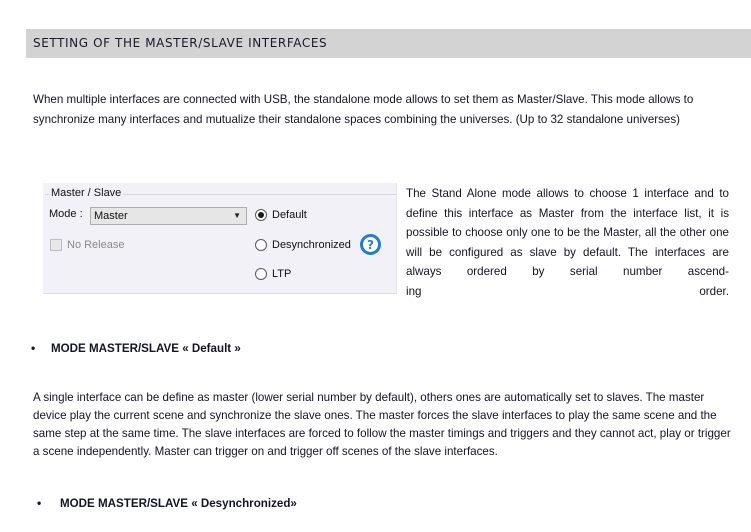  Describe the element at coordinates (237, 215) in the screenshot. I see `chevron-down-icon: ▼` at that location.